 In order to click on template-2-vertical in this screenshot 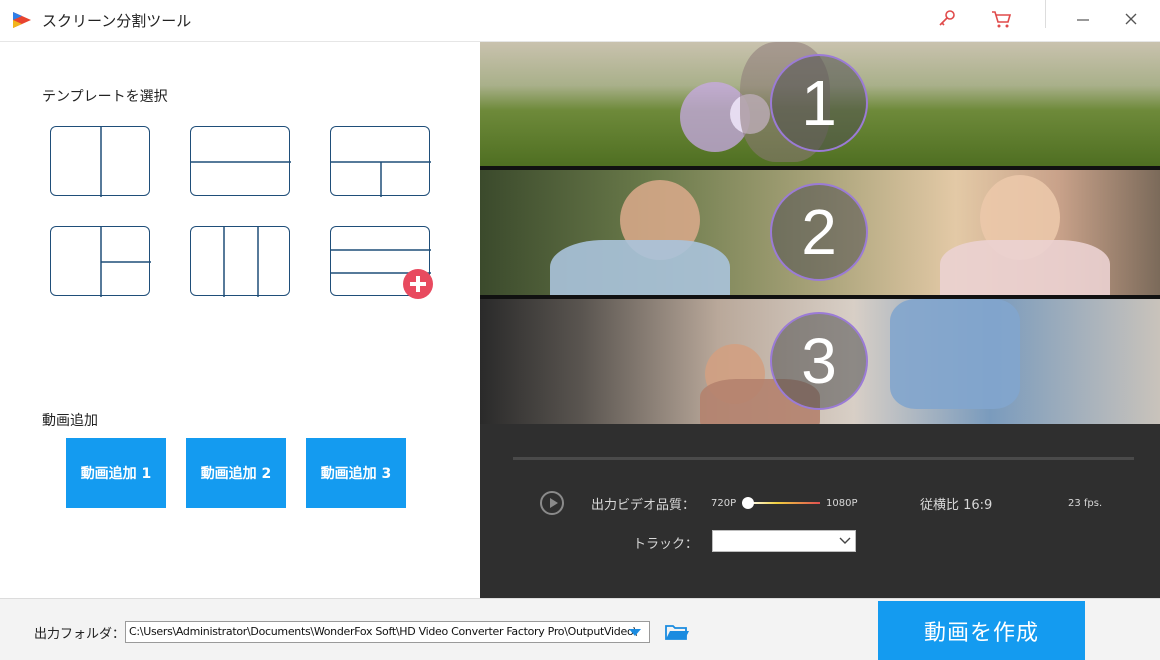, I will do `click(100, 161)`.